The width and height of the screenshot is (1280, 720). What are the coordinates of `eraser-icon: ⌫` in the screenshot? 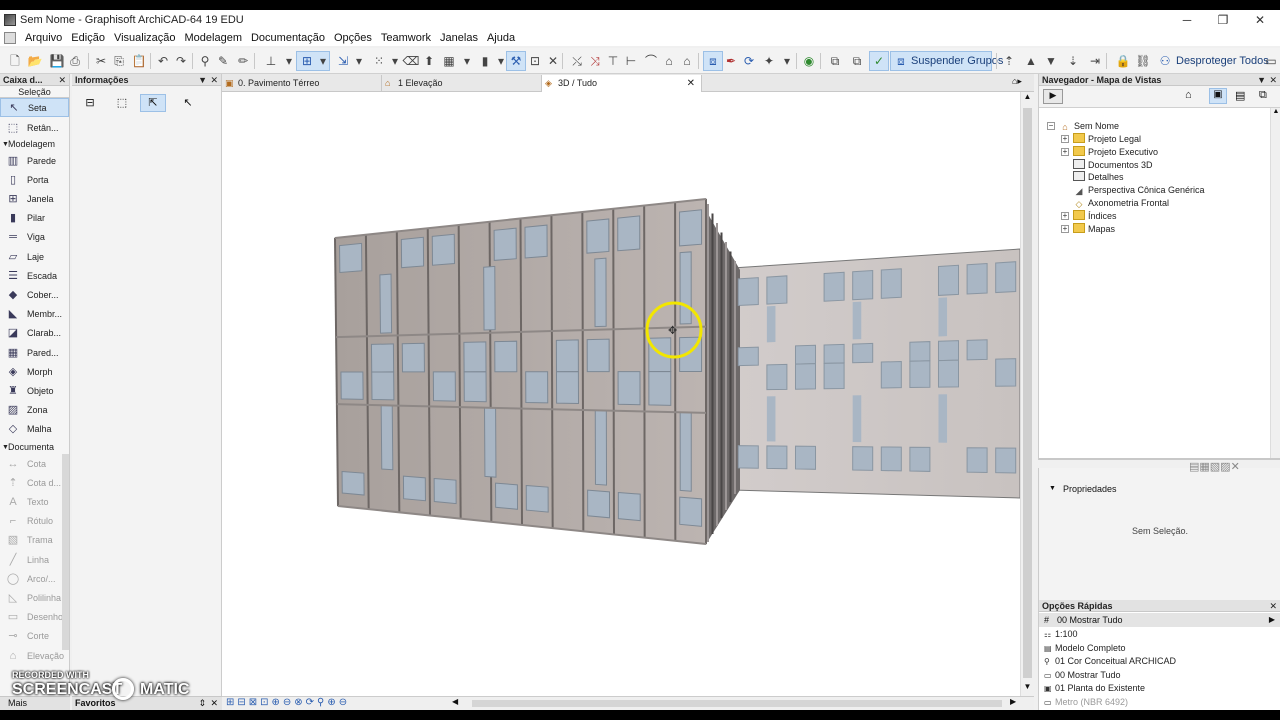 It's located at (411, 61).